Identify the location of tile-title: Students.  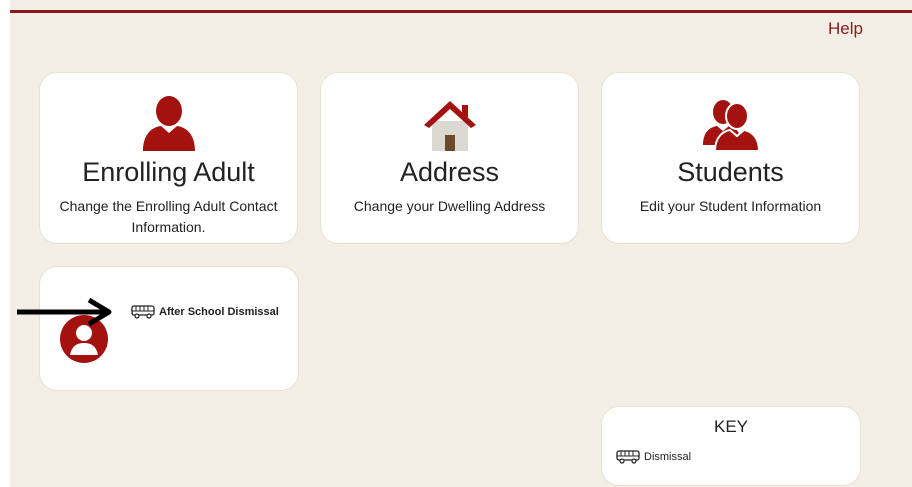
(730, 172).